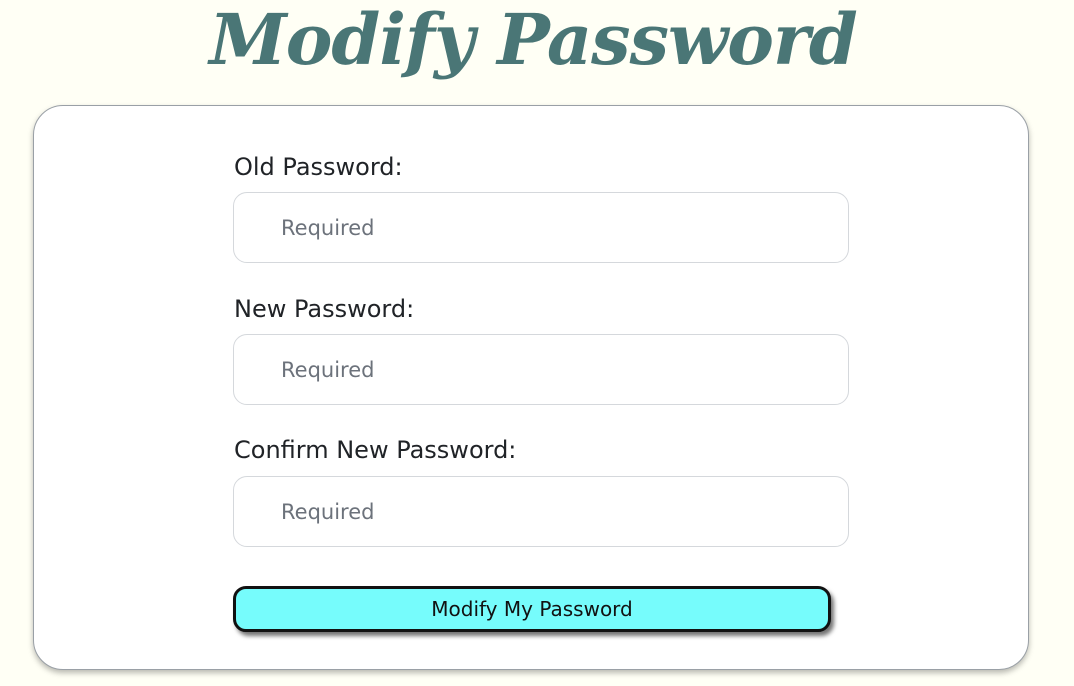 The height and width of the screenshot is (686, 1074). What do you see at coordinates (541, 369) in the screenshot?
I see `new-password-input` at bounding box center [541, 369].